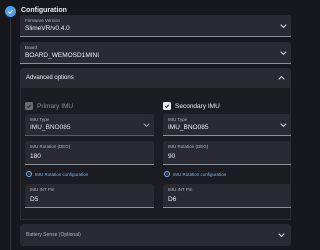 The height and width of the screenshot is (250, 320). I want to click on secondary-imu-int-pin-label: IMU INT Pin, so click(180, 189).